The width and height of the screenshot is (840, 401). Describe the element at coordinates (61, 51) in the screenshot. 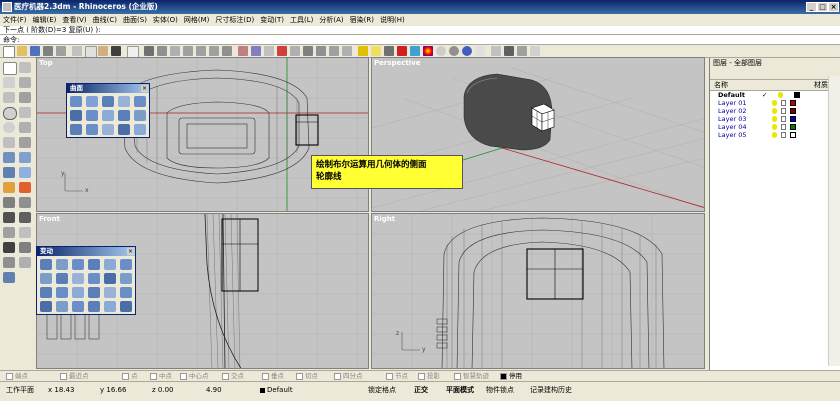

I see `import-icon` at that location.